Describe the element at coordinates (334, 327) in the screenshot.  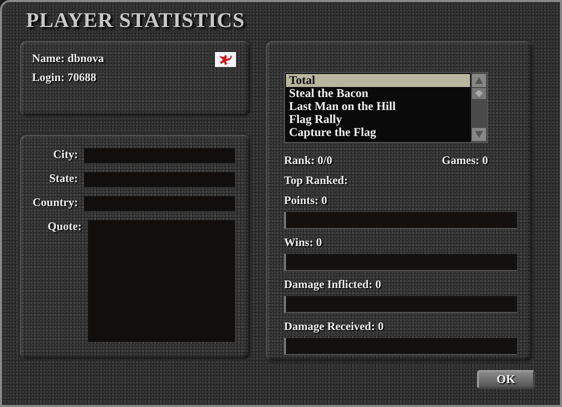
I see `stat-label: Damage Received: 0` at that location.